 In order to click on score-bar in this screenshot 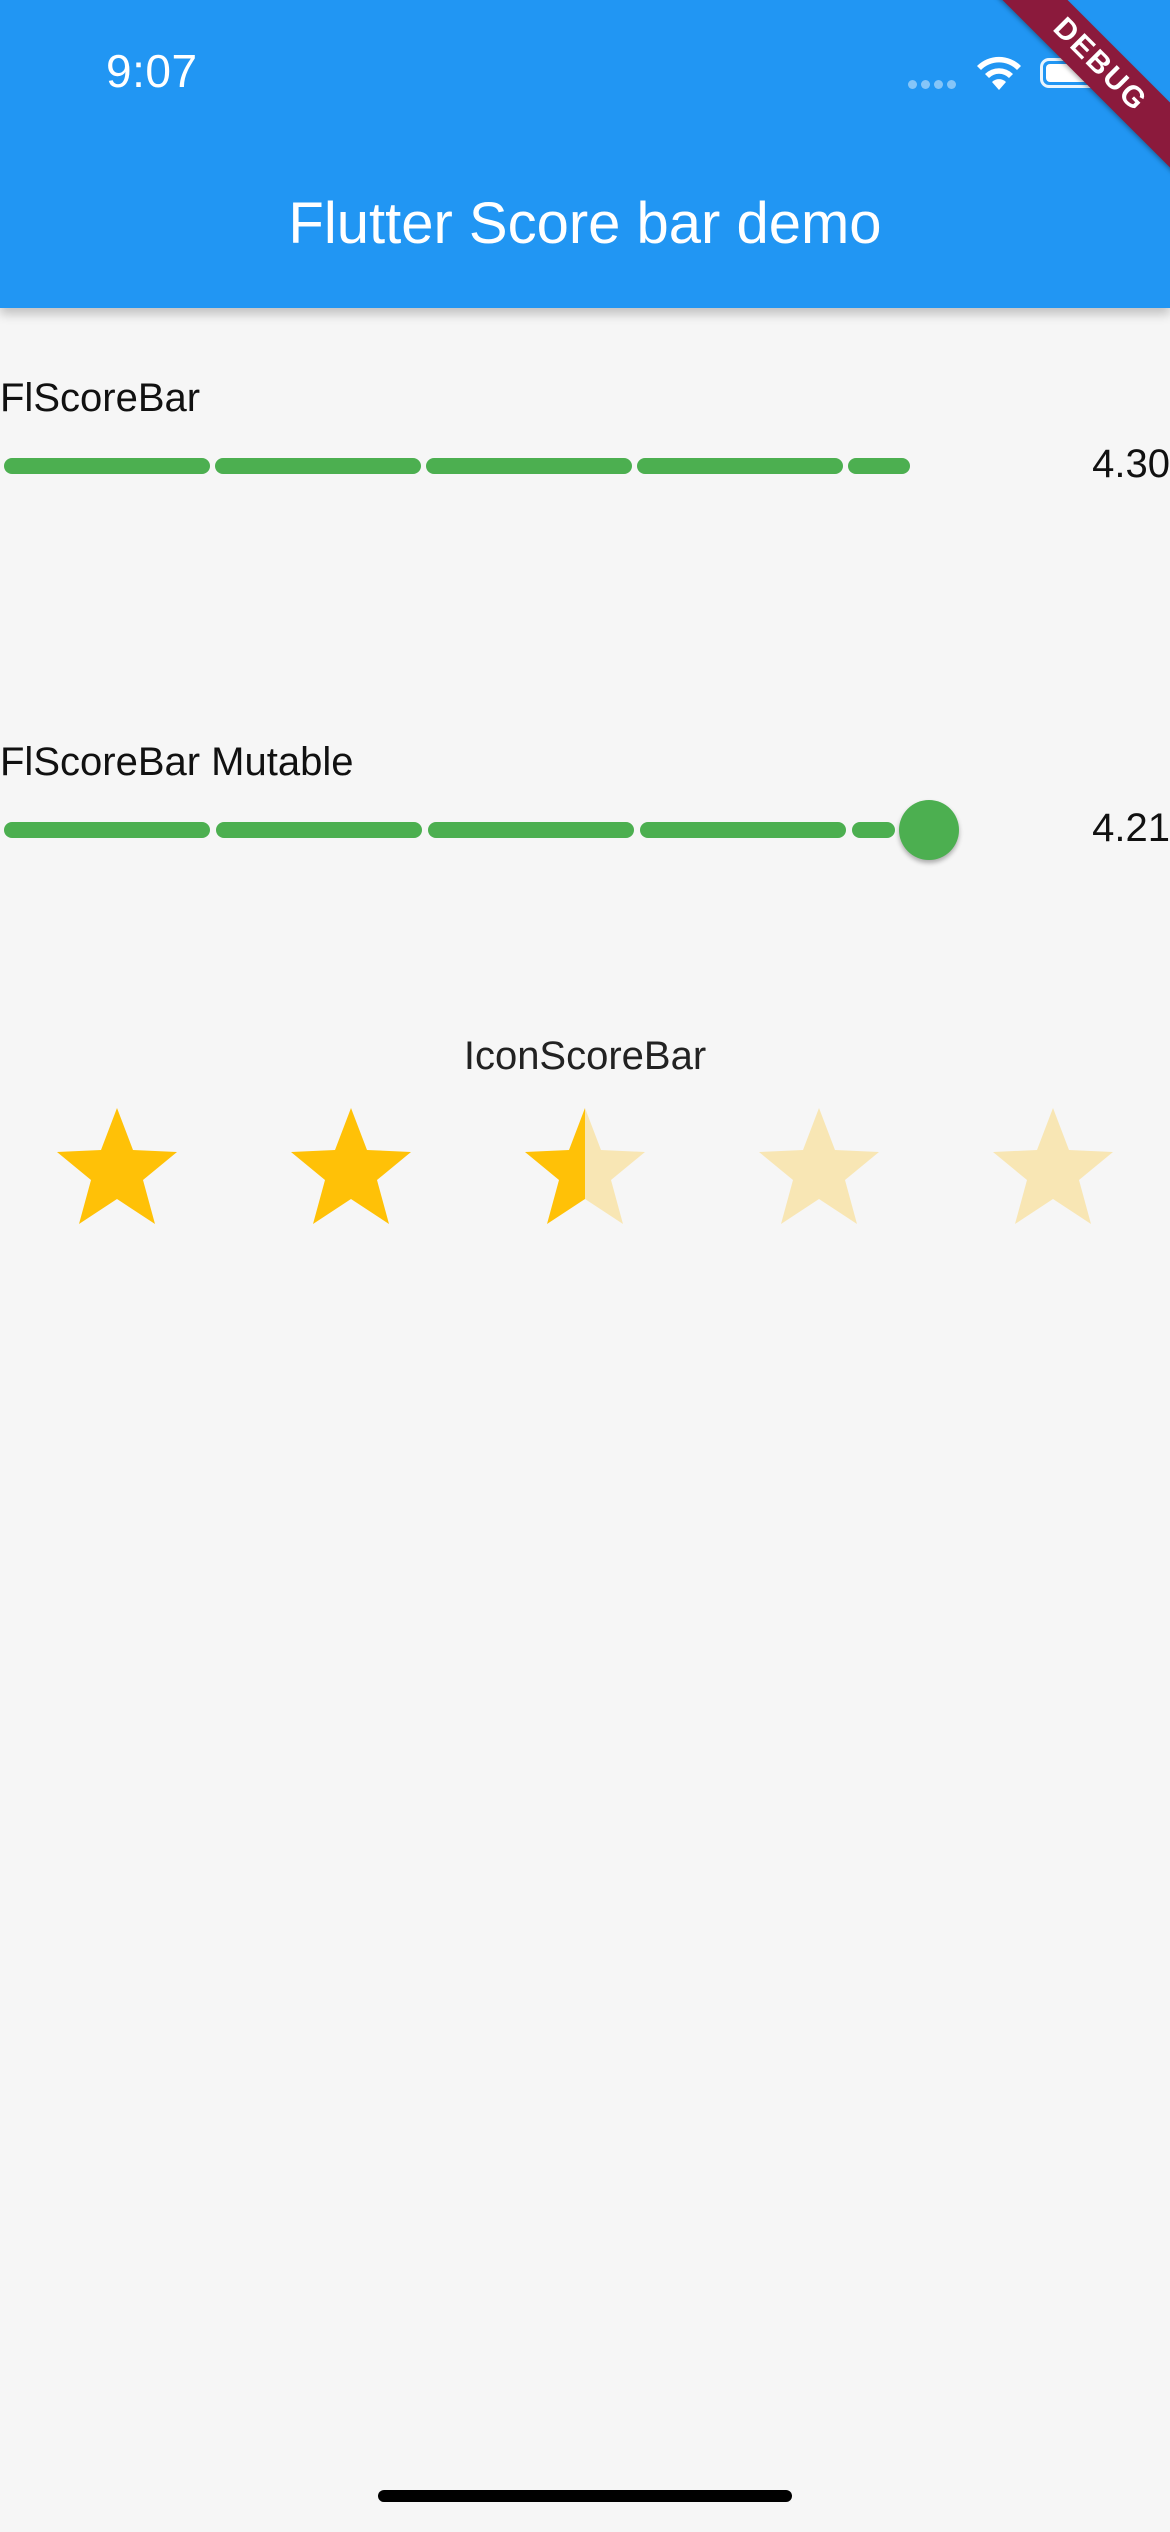, I will do `click(529, 466)`.